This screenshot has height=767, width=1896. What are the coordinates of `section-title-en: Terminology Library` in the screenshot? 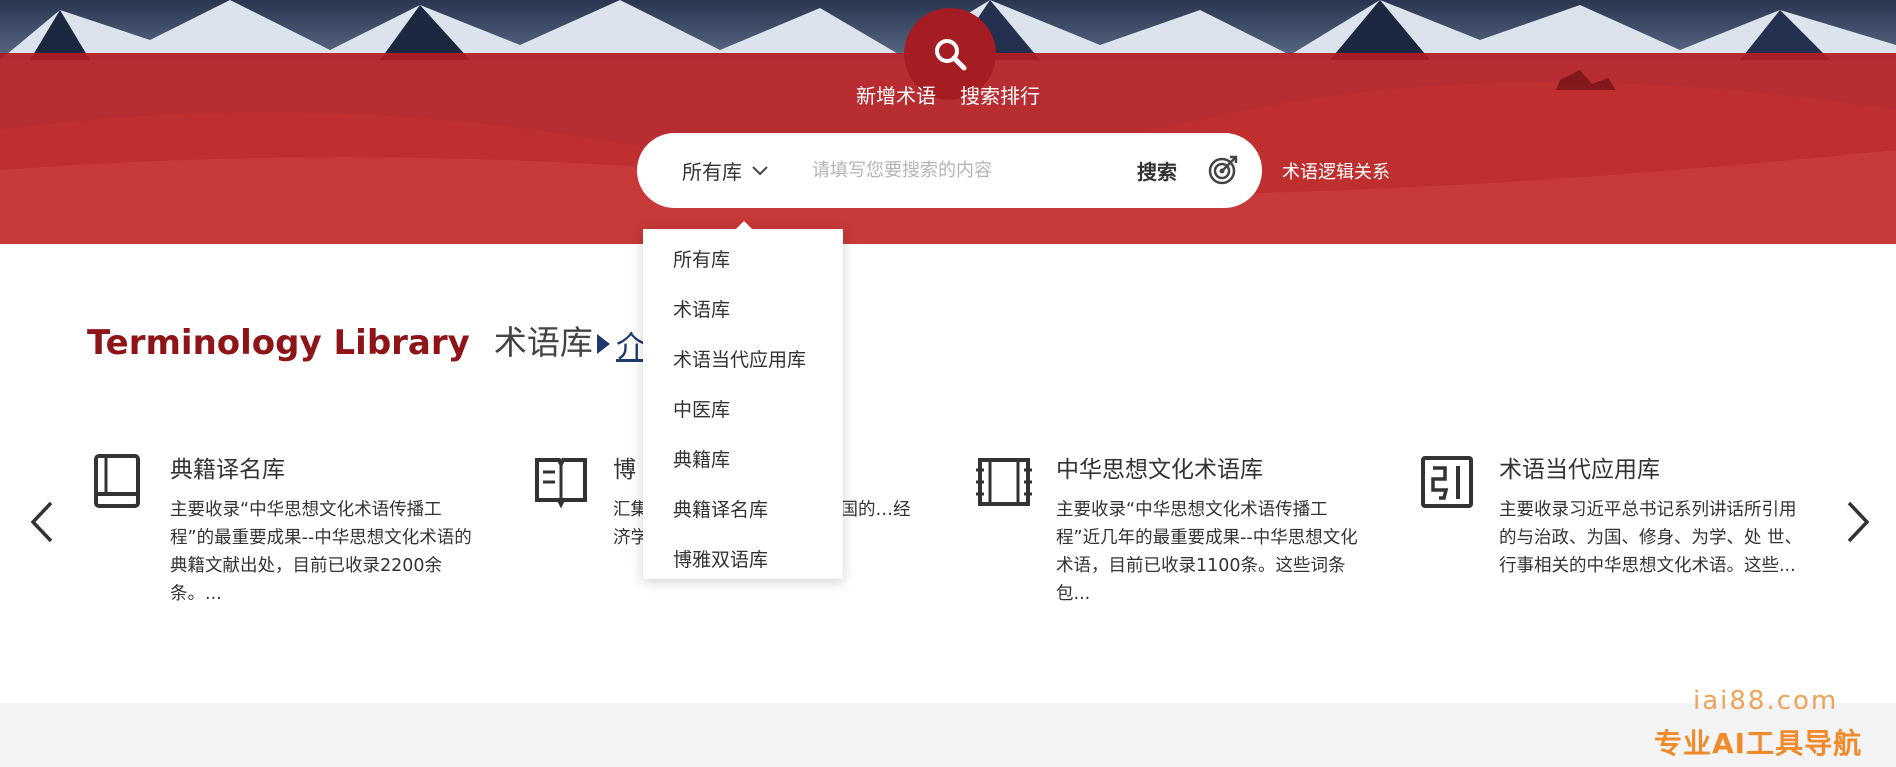 It's located at (278, 343).